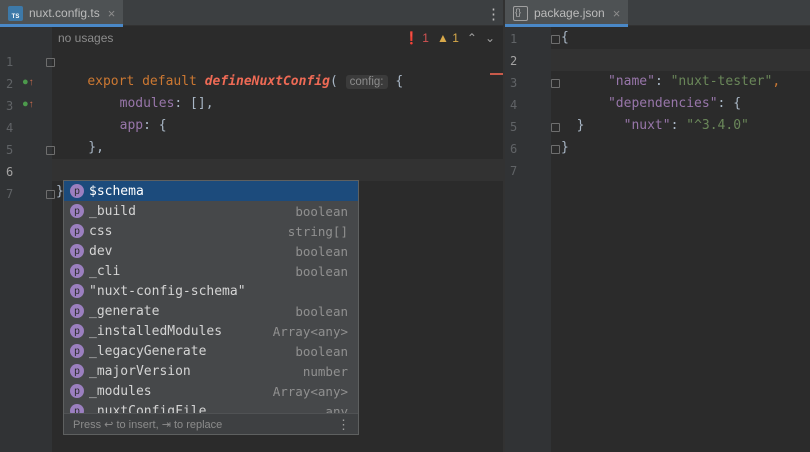 This screenshot has width=810, height=452. Describe the element at coordinates (520, 13) in the screenshot. I see `json-file-icon` at that location.